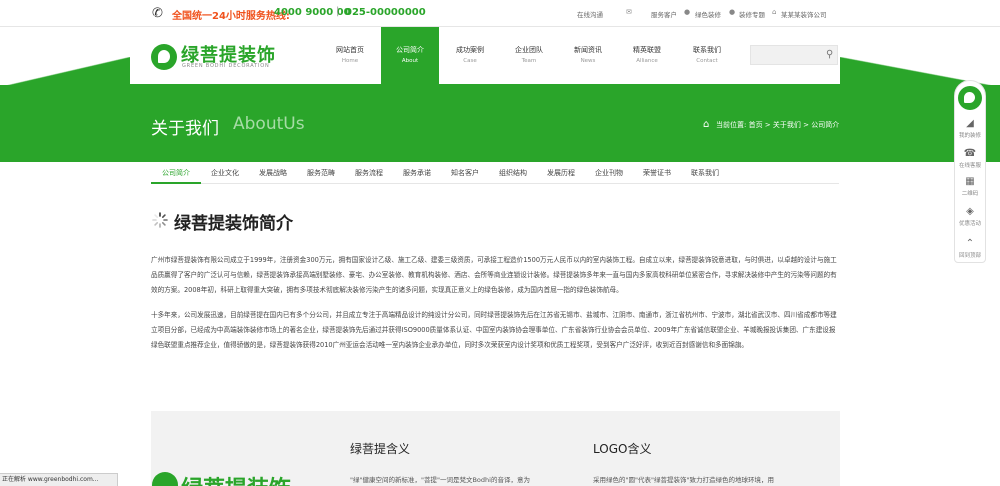 The image size is (1000, 486). I want to click on logo-icon, so click(164, 57).